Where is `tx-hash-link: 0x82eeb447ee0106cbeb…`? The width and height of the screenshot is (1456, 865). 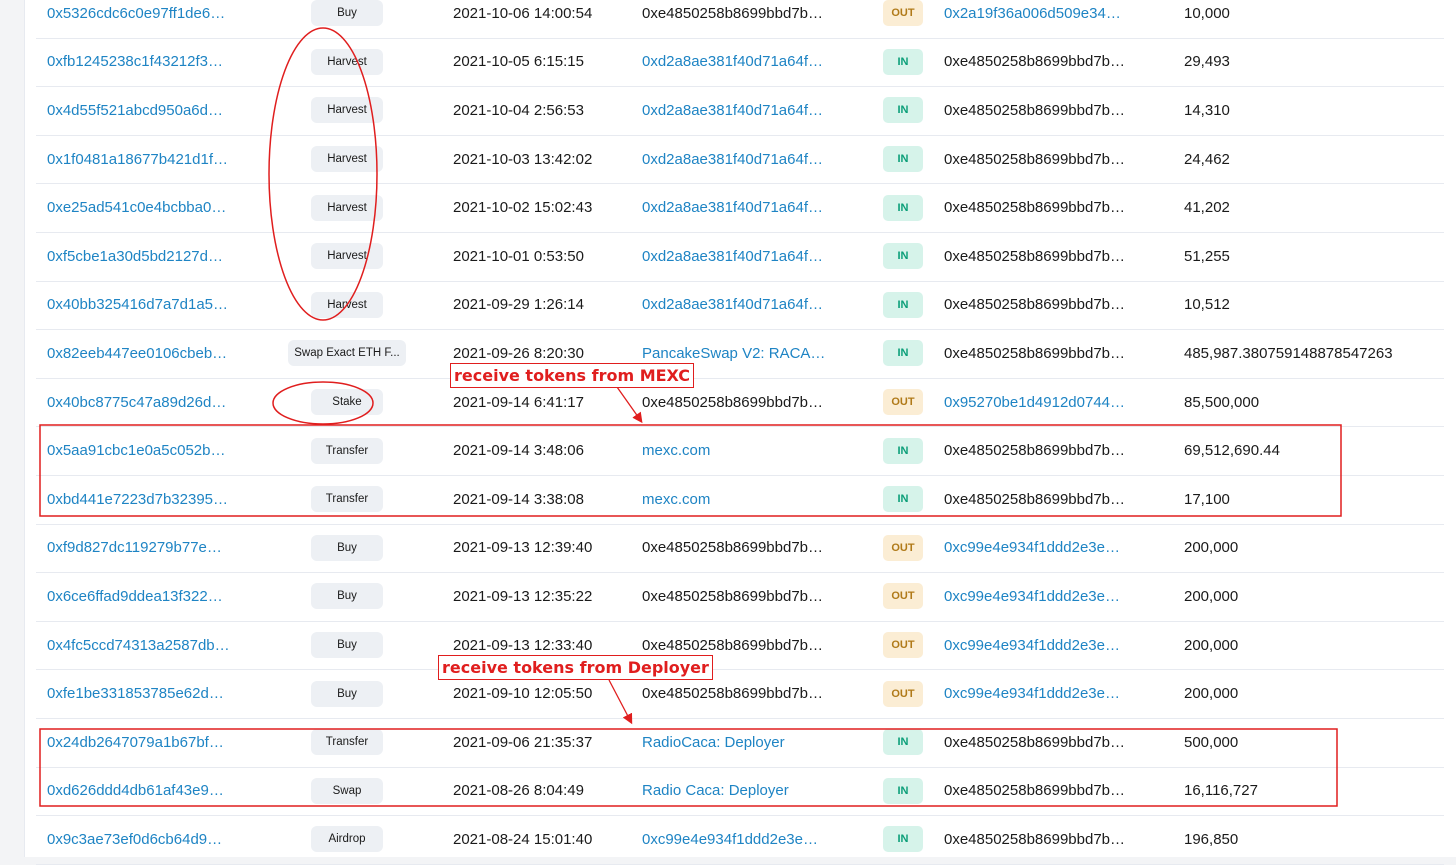
tx-hash-link: 0x82eeb447ee0106cbeb… is located at coordinates (137, 353).